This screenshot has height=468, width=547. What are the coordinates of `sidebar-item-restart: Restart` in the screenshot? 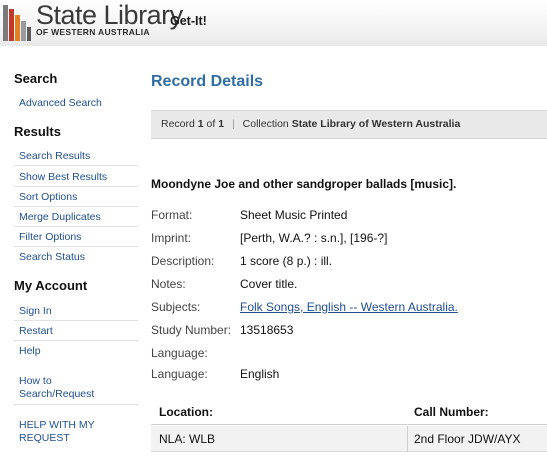 It's located at (78, 331).